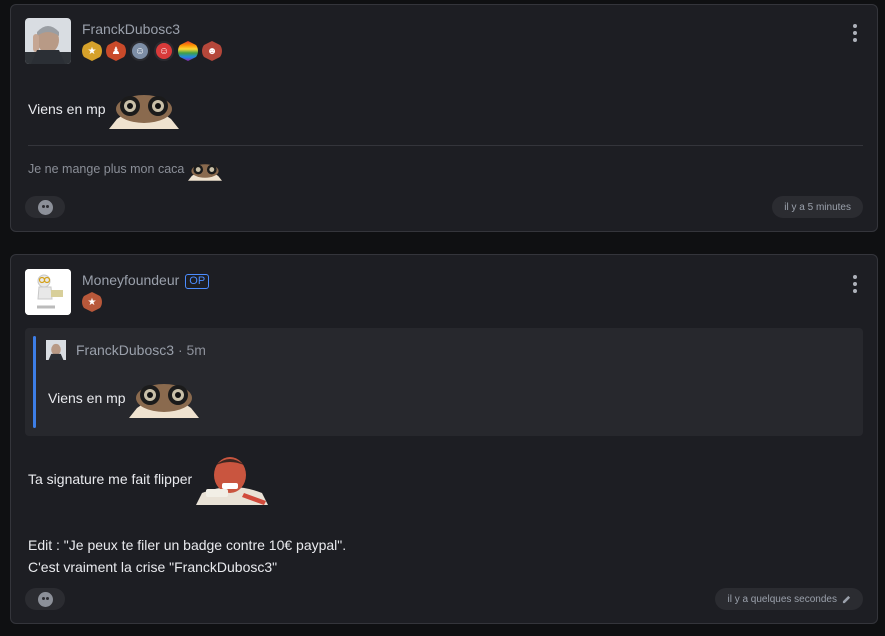 The height and width of the screenshot is (636, 885). Describe the element at coordinates (140, 51) in the screenshot. I see `portrait-badge-icon: ☺` at that location.